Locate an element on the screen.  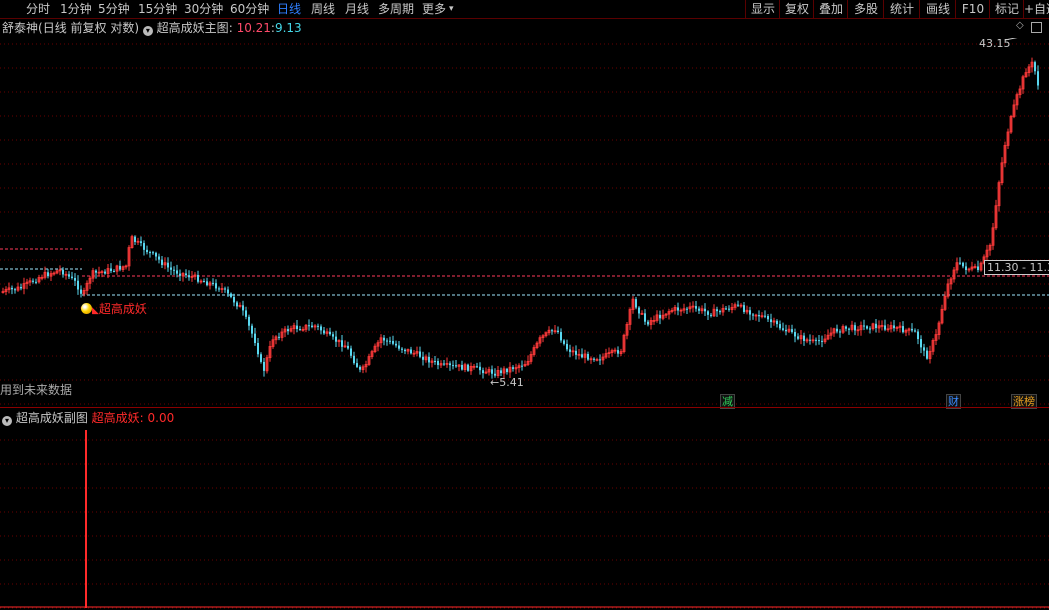
stock-mode: (日线 前复权 对数) is located at coordinates (89, 28).